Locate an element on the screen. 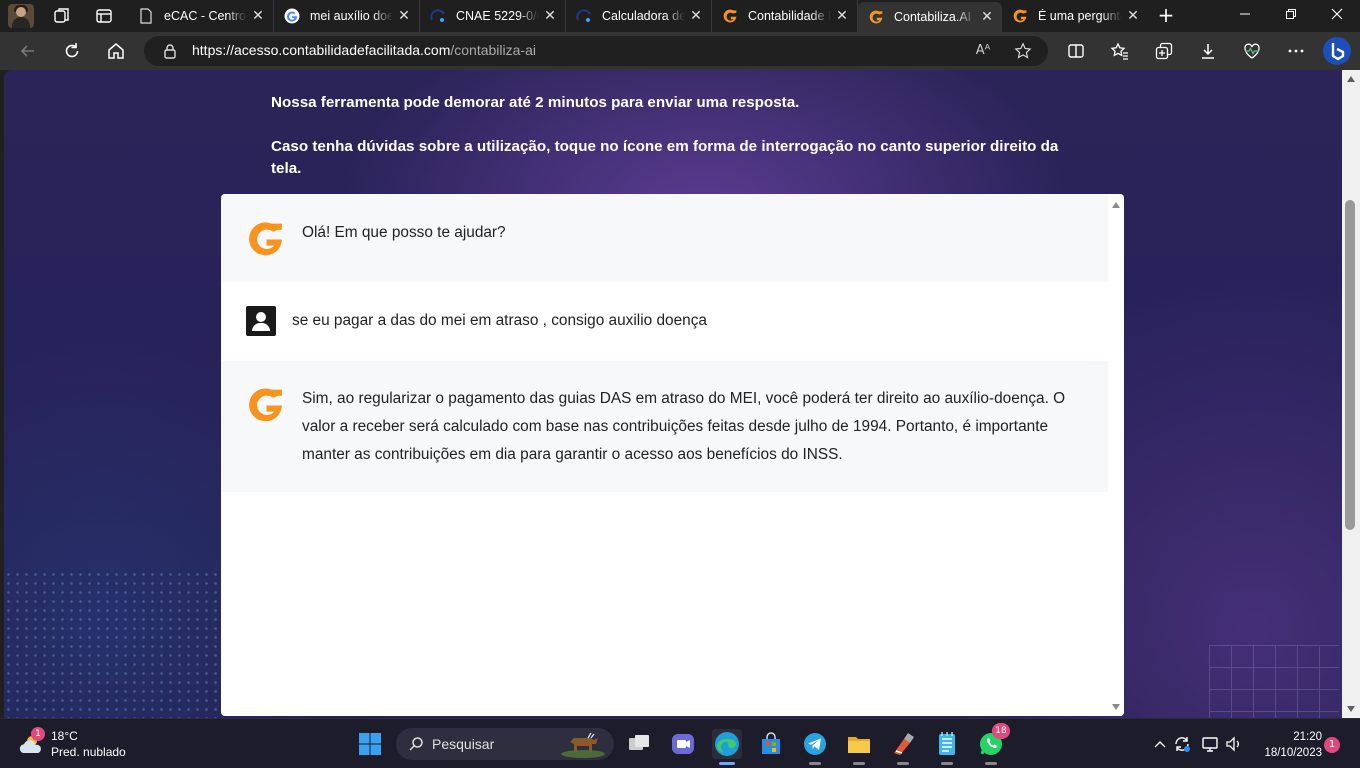 Image resolution: width=1360 pixels, height=768 pixels. profile-avatar is located at coordinates (21, 16).